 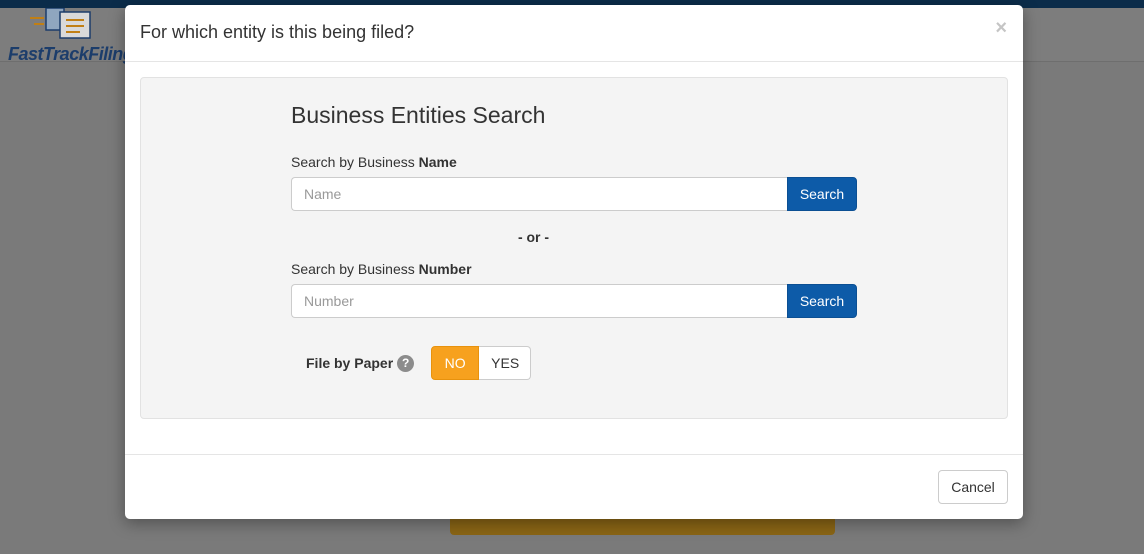 I want to click on name-search-label: Search by Business Name, so click(x=374, y=162).